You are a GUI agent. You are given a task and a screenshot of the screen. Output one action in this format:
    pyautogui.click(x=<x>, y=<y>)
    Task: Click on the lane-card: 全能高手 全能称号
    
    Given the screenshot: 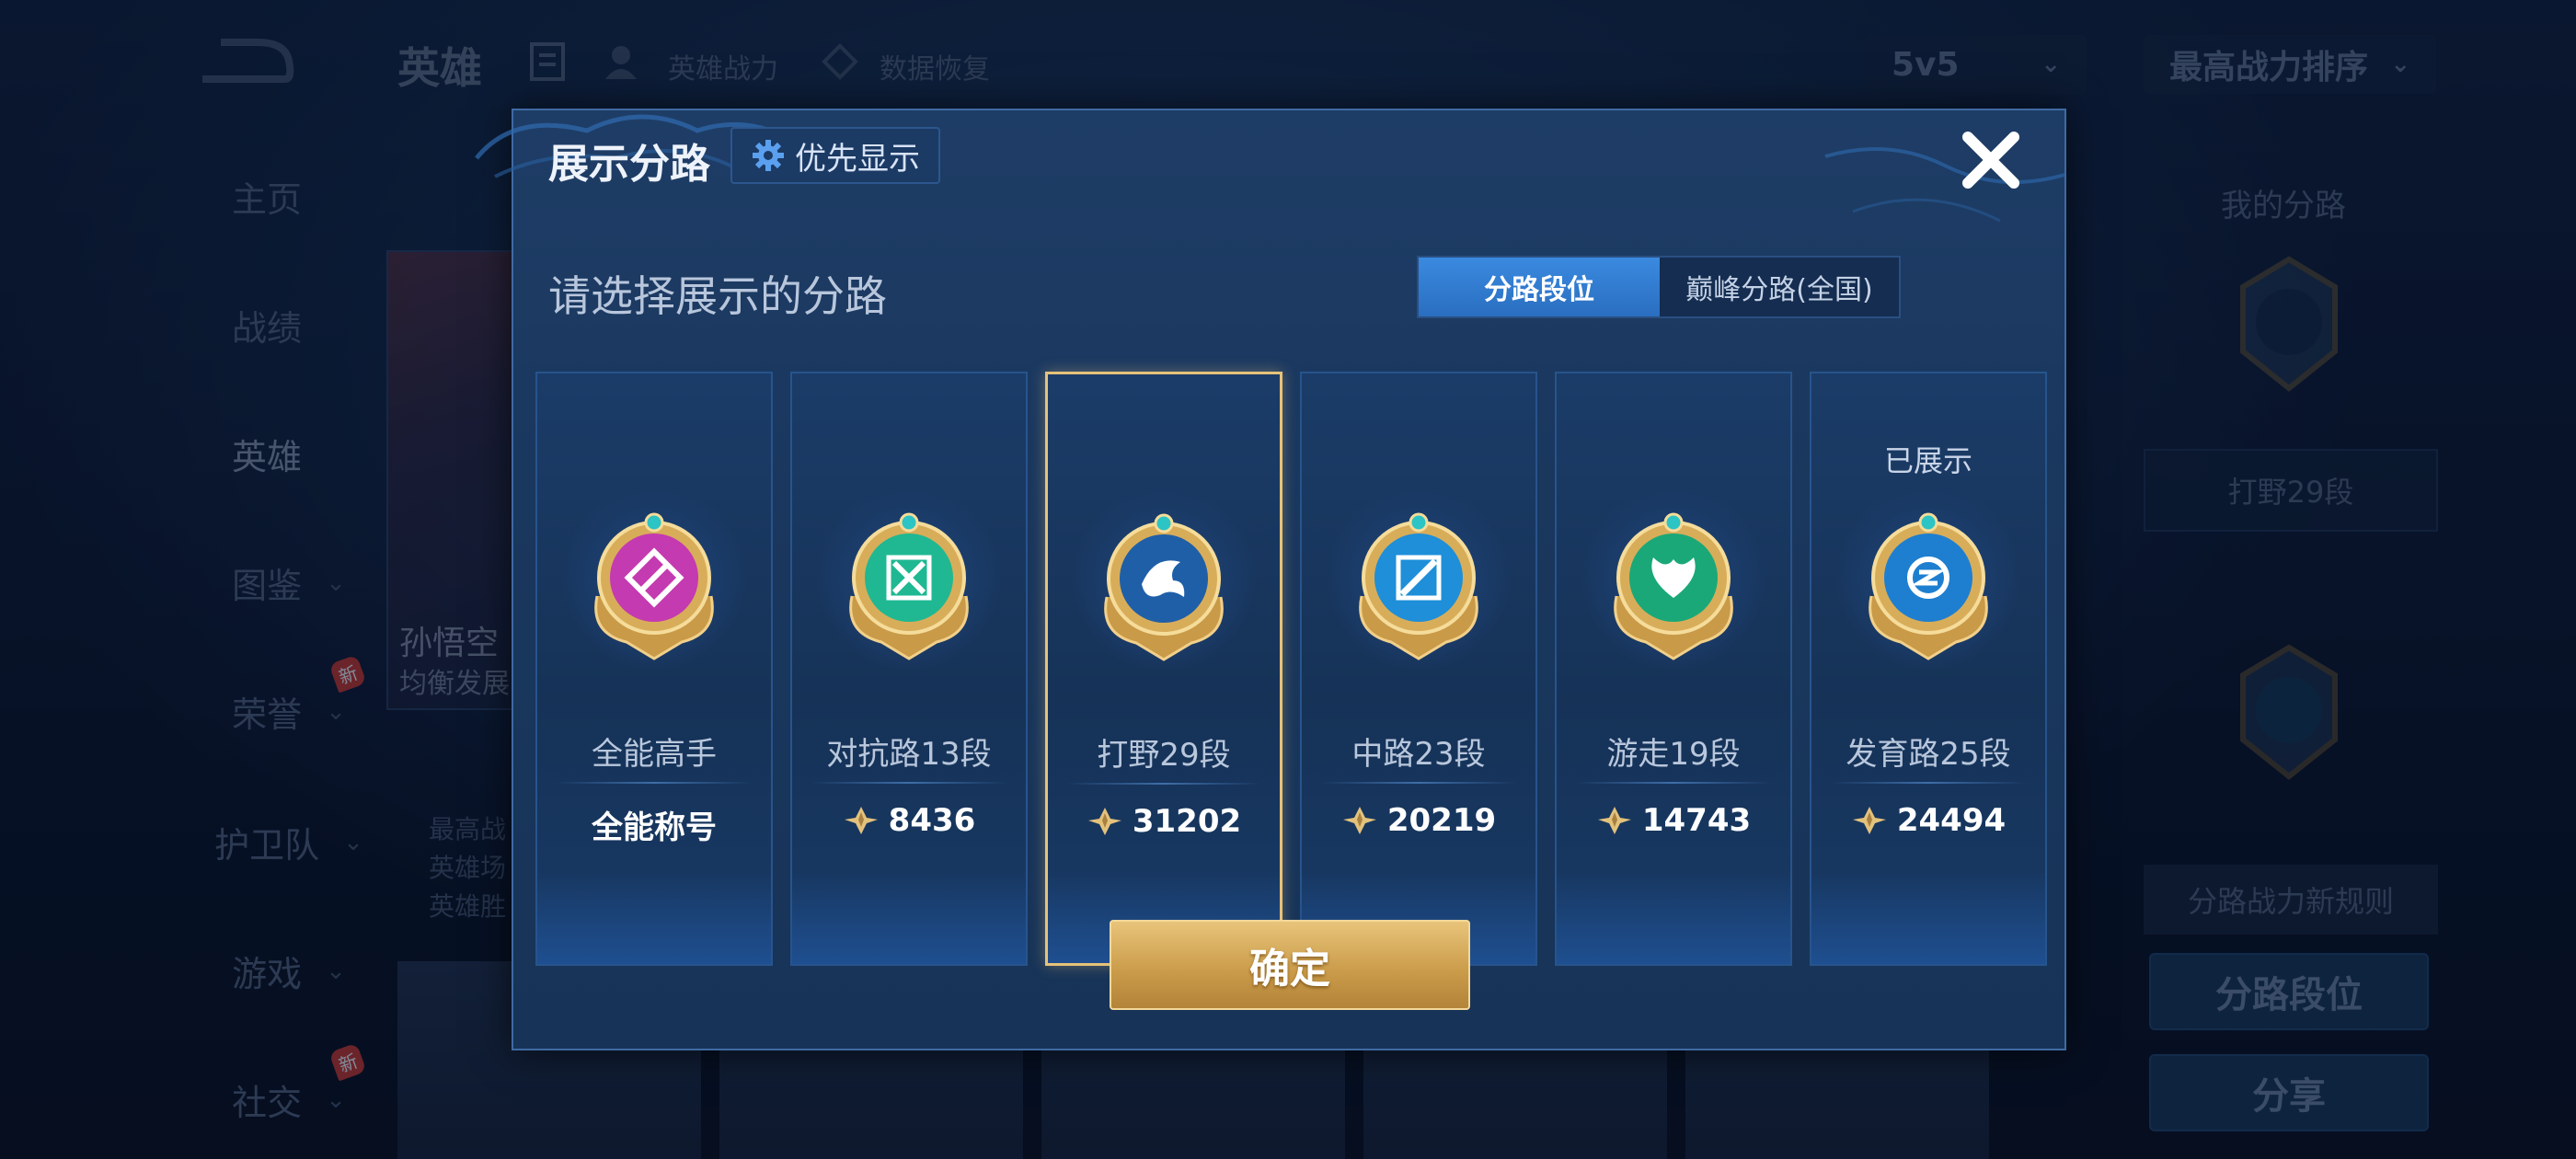 What is the action you would take?
    pyautogui.click(x=654, y=669)
    